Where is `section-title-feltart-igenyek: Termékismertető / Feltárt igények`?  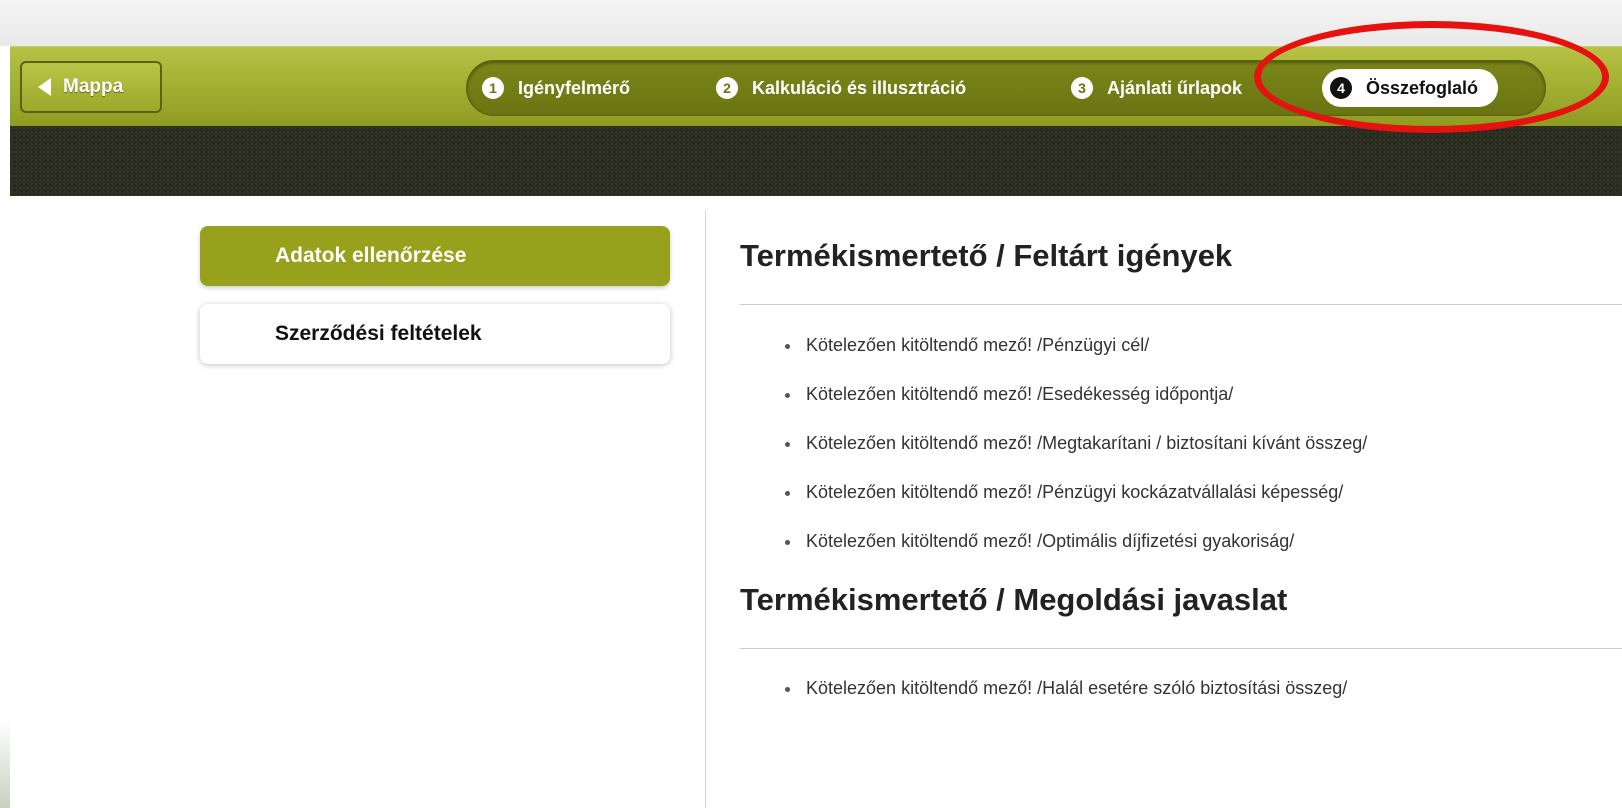 section-title-feltart-igenyek: Termékismertető / Feltárt igények is located at coordinates (986, 255).